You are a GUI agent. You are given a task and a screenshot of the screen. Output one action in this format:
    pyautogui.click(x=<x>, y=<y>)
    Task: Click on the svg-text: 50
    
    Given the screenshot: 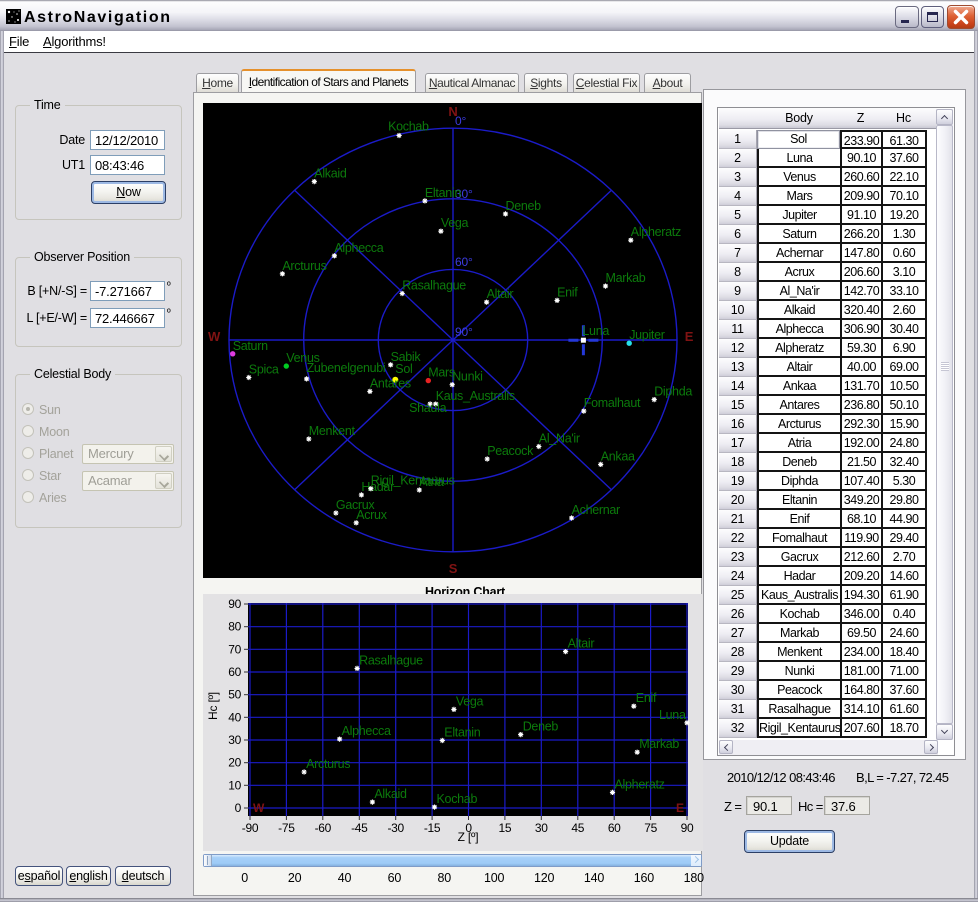 What is the action you would take?
    pyautogui.click(x=234, y=695)
    